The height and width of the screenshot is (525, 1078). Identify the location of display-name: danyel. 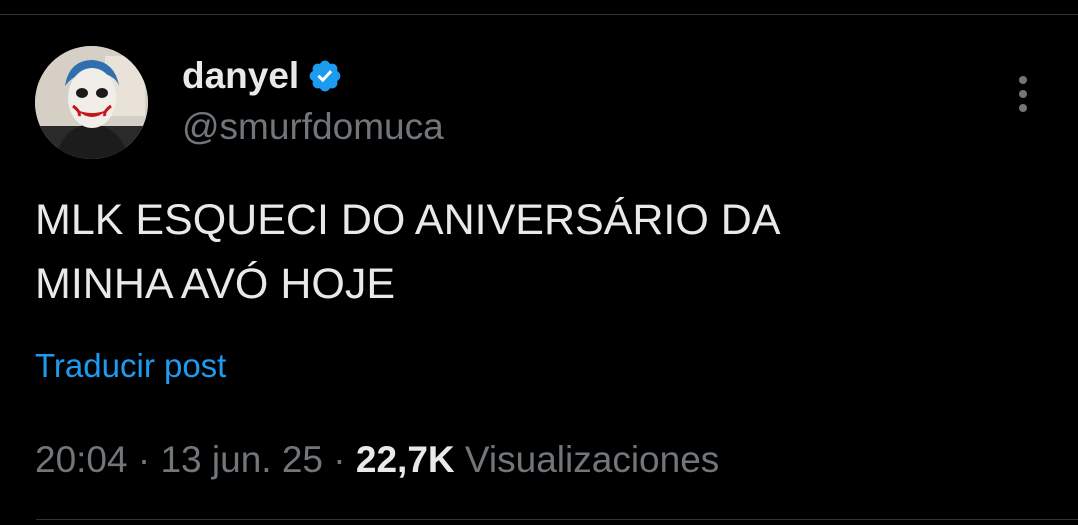
(240, 76).